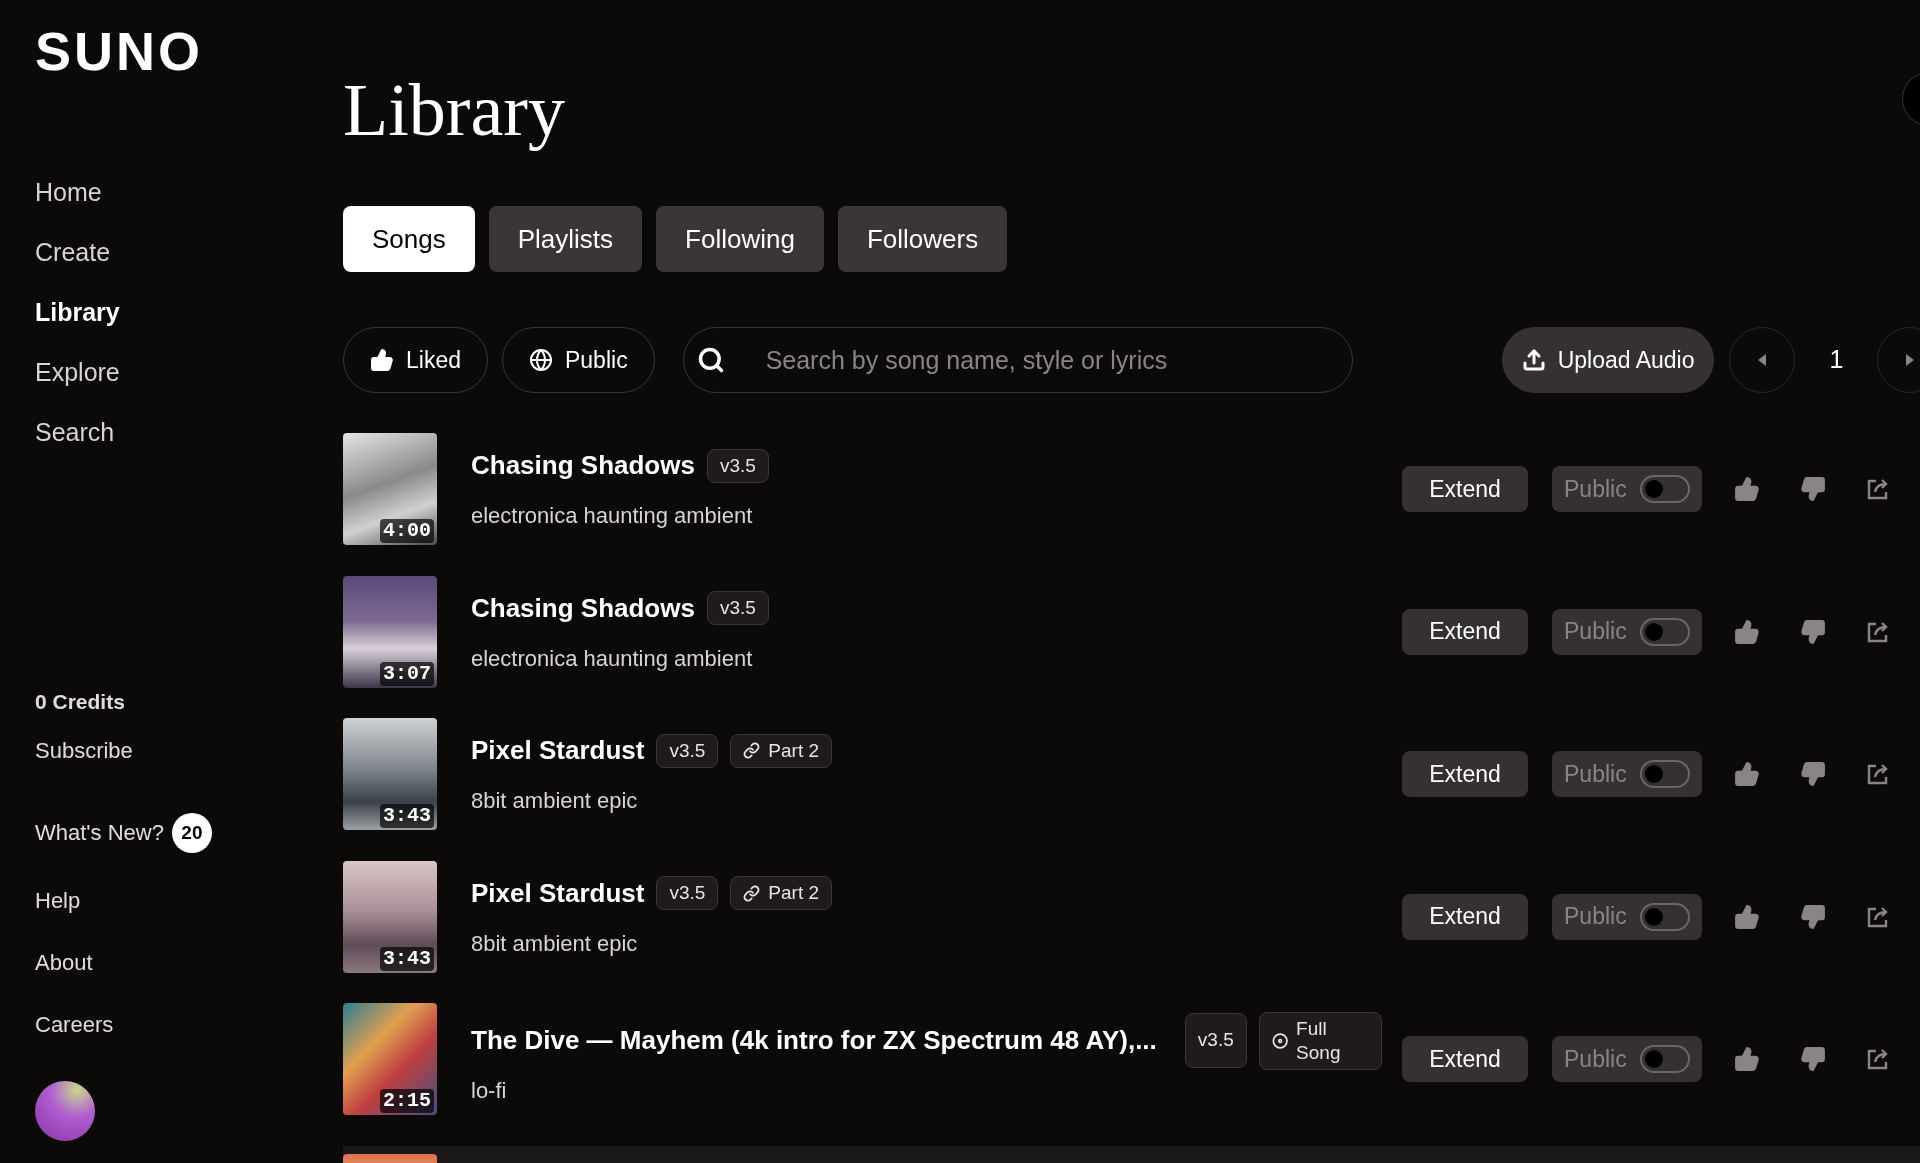 Image resolution: width=1920 pixels, height=1163 pixels. What do you see at coordinates (1836, 360) in the screenshot?
I see `page-number: 1` at bounding box center [1836, 360].